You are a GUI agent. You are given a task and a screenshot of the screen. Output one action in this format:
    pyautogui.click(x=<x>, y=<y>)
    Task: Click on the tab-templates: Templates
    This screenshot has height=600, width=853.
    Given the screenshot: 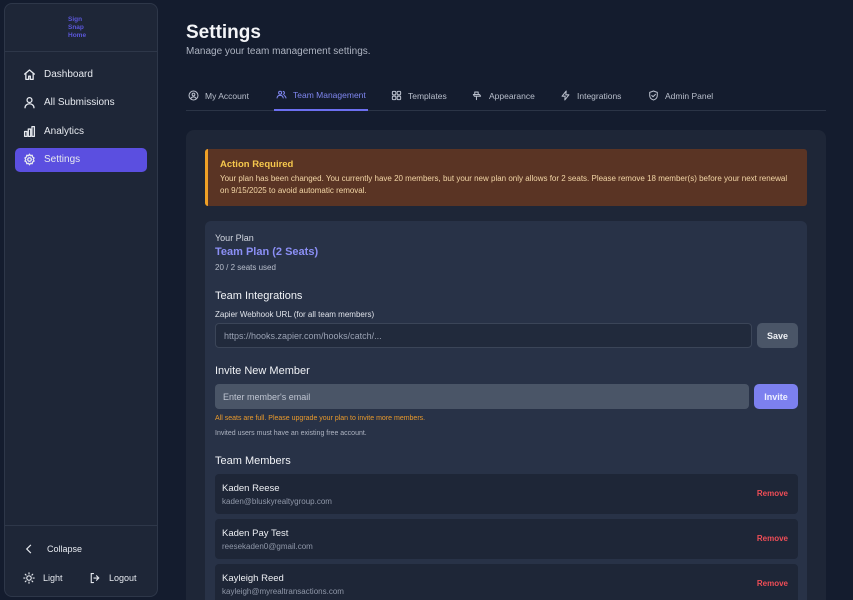 What is the action you would take?
    pyautogui.click(x=419, y=95)
    